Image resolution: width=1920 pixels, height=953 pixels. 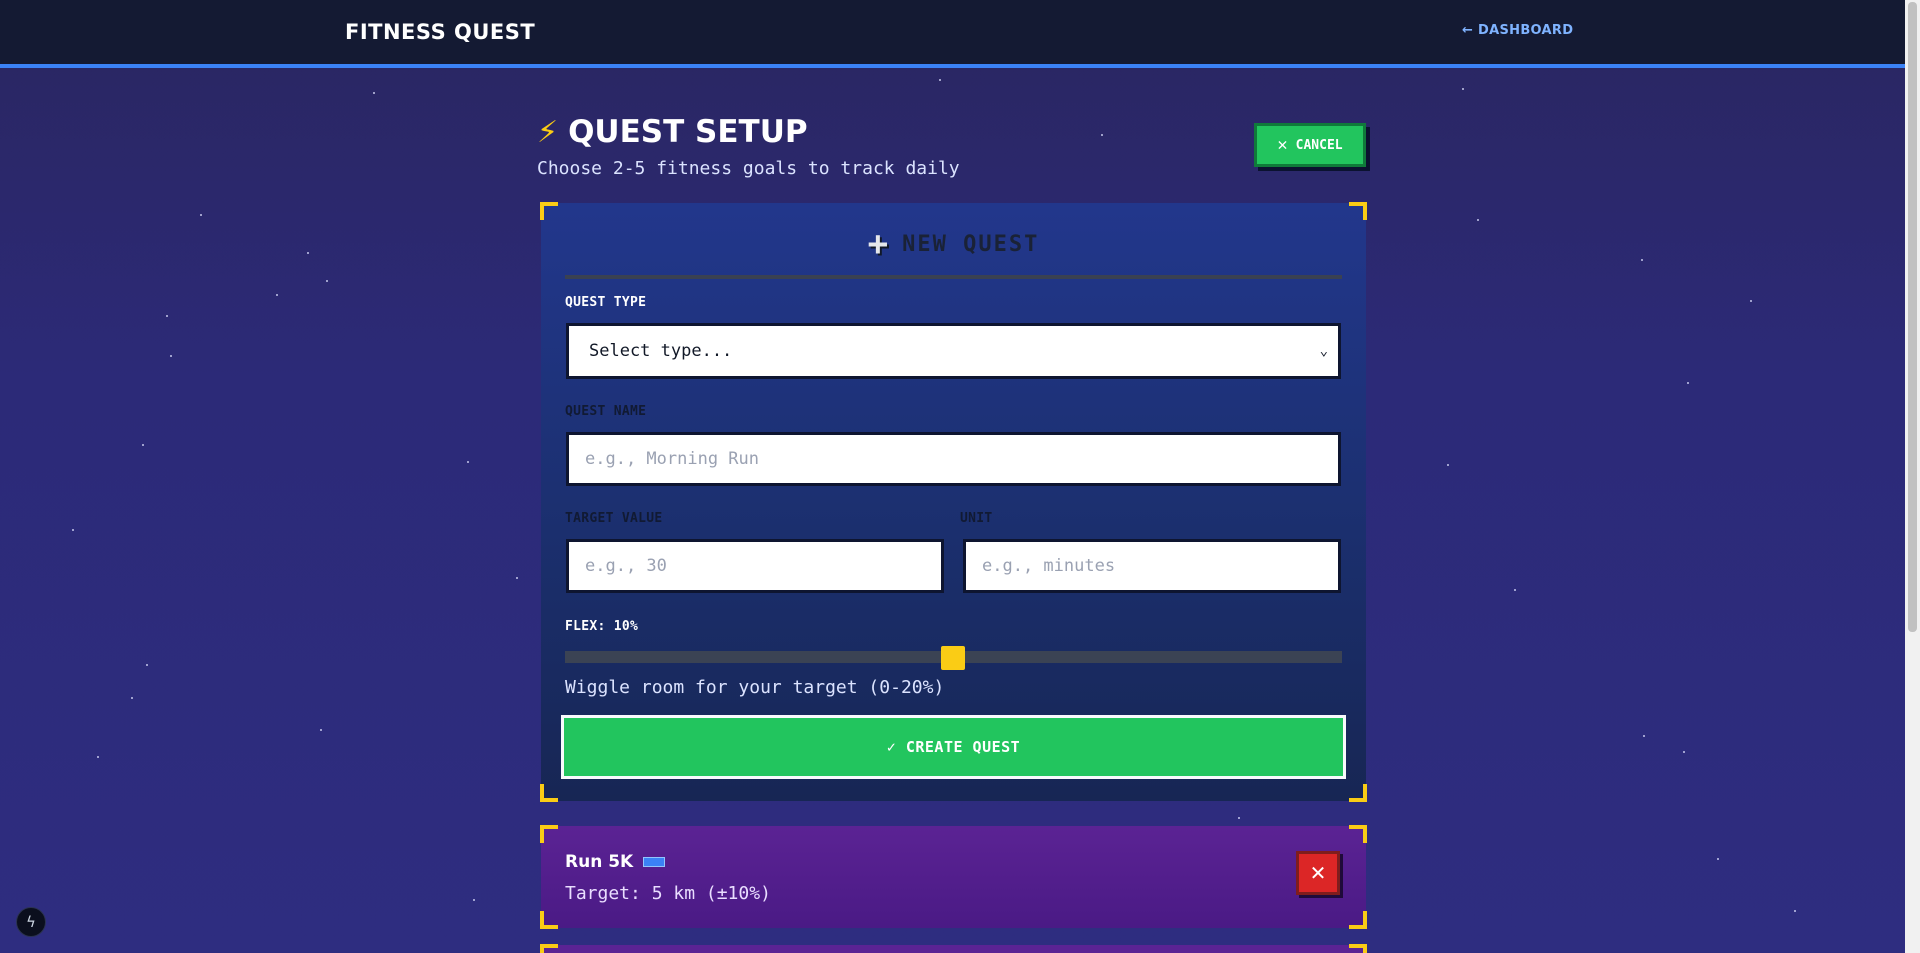 I want to click on lightning-bolt-icon: ϟ, so click(x=31, y=922).